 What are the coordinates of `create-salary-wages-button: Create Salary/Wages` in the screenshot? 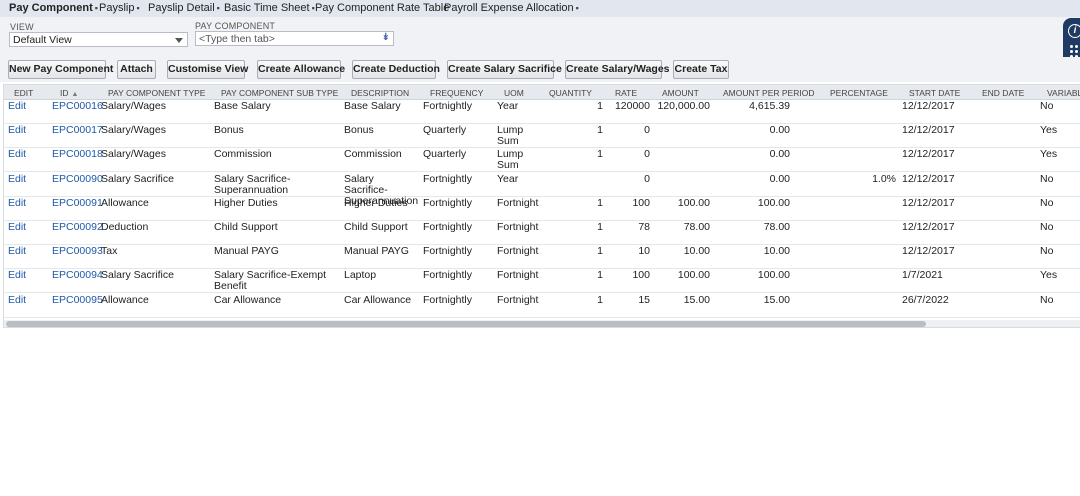 It's located at (617, 69).